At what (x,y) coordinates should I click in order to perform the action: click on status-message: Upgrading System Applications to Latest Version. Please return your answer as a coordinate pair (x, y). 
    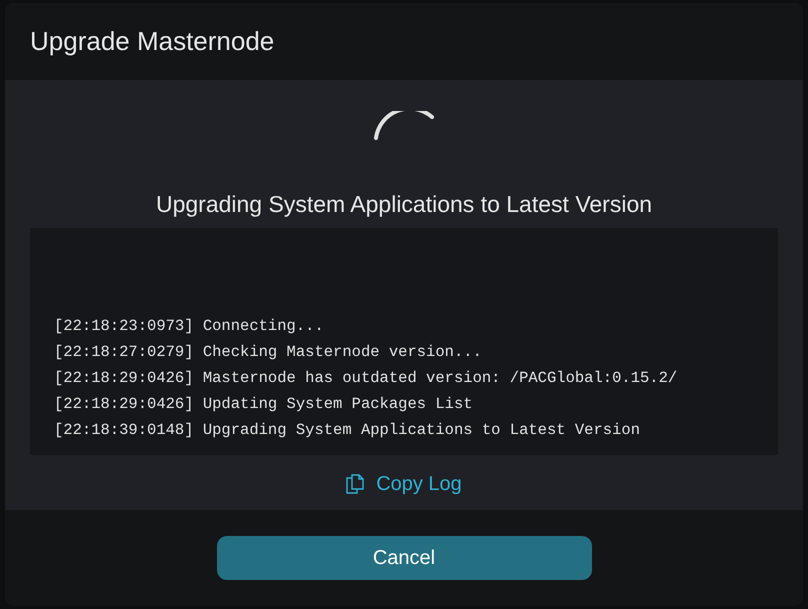
    Looking at the image, I should click on (404, 204).